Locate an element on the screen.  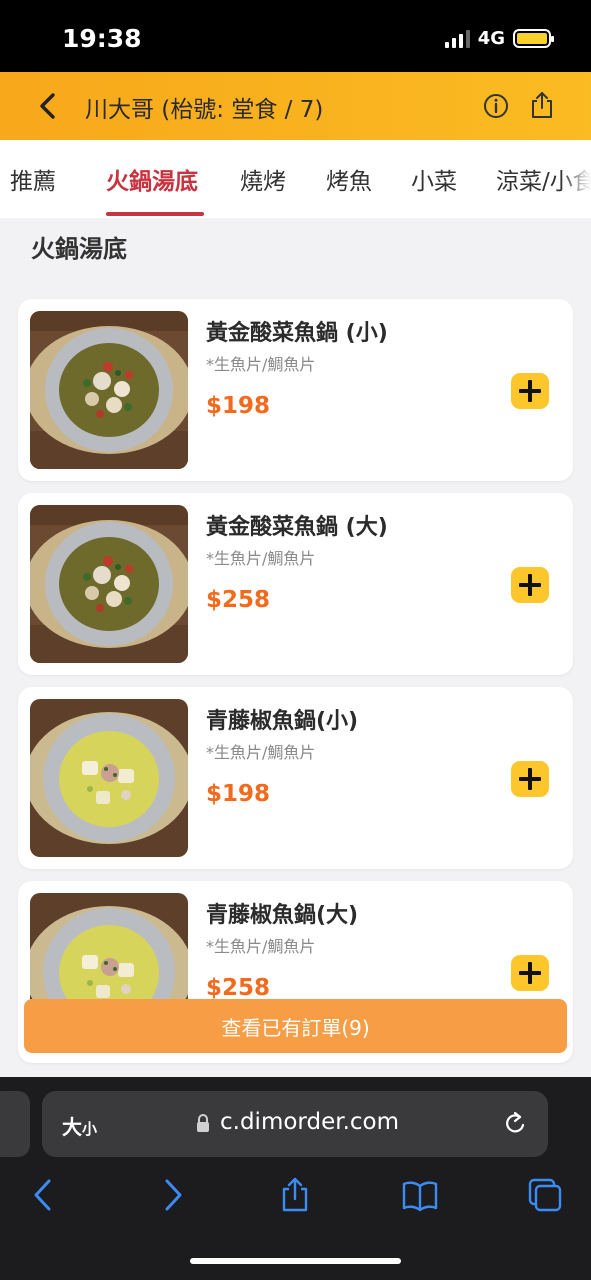
info-icon is located at coordinates (496, 106).